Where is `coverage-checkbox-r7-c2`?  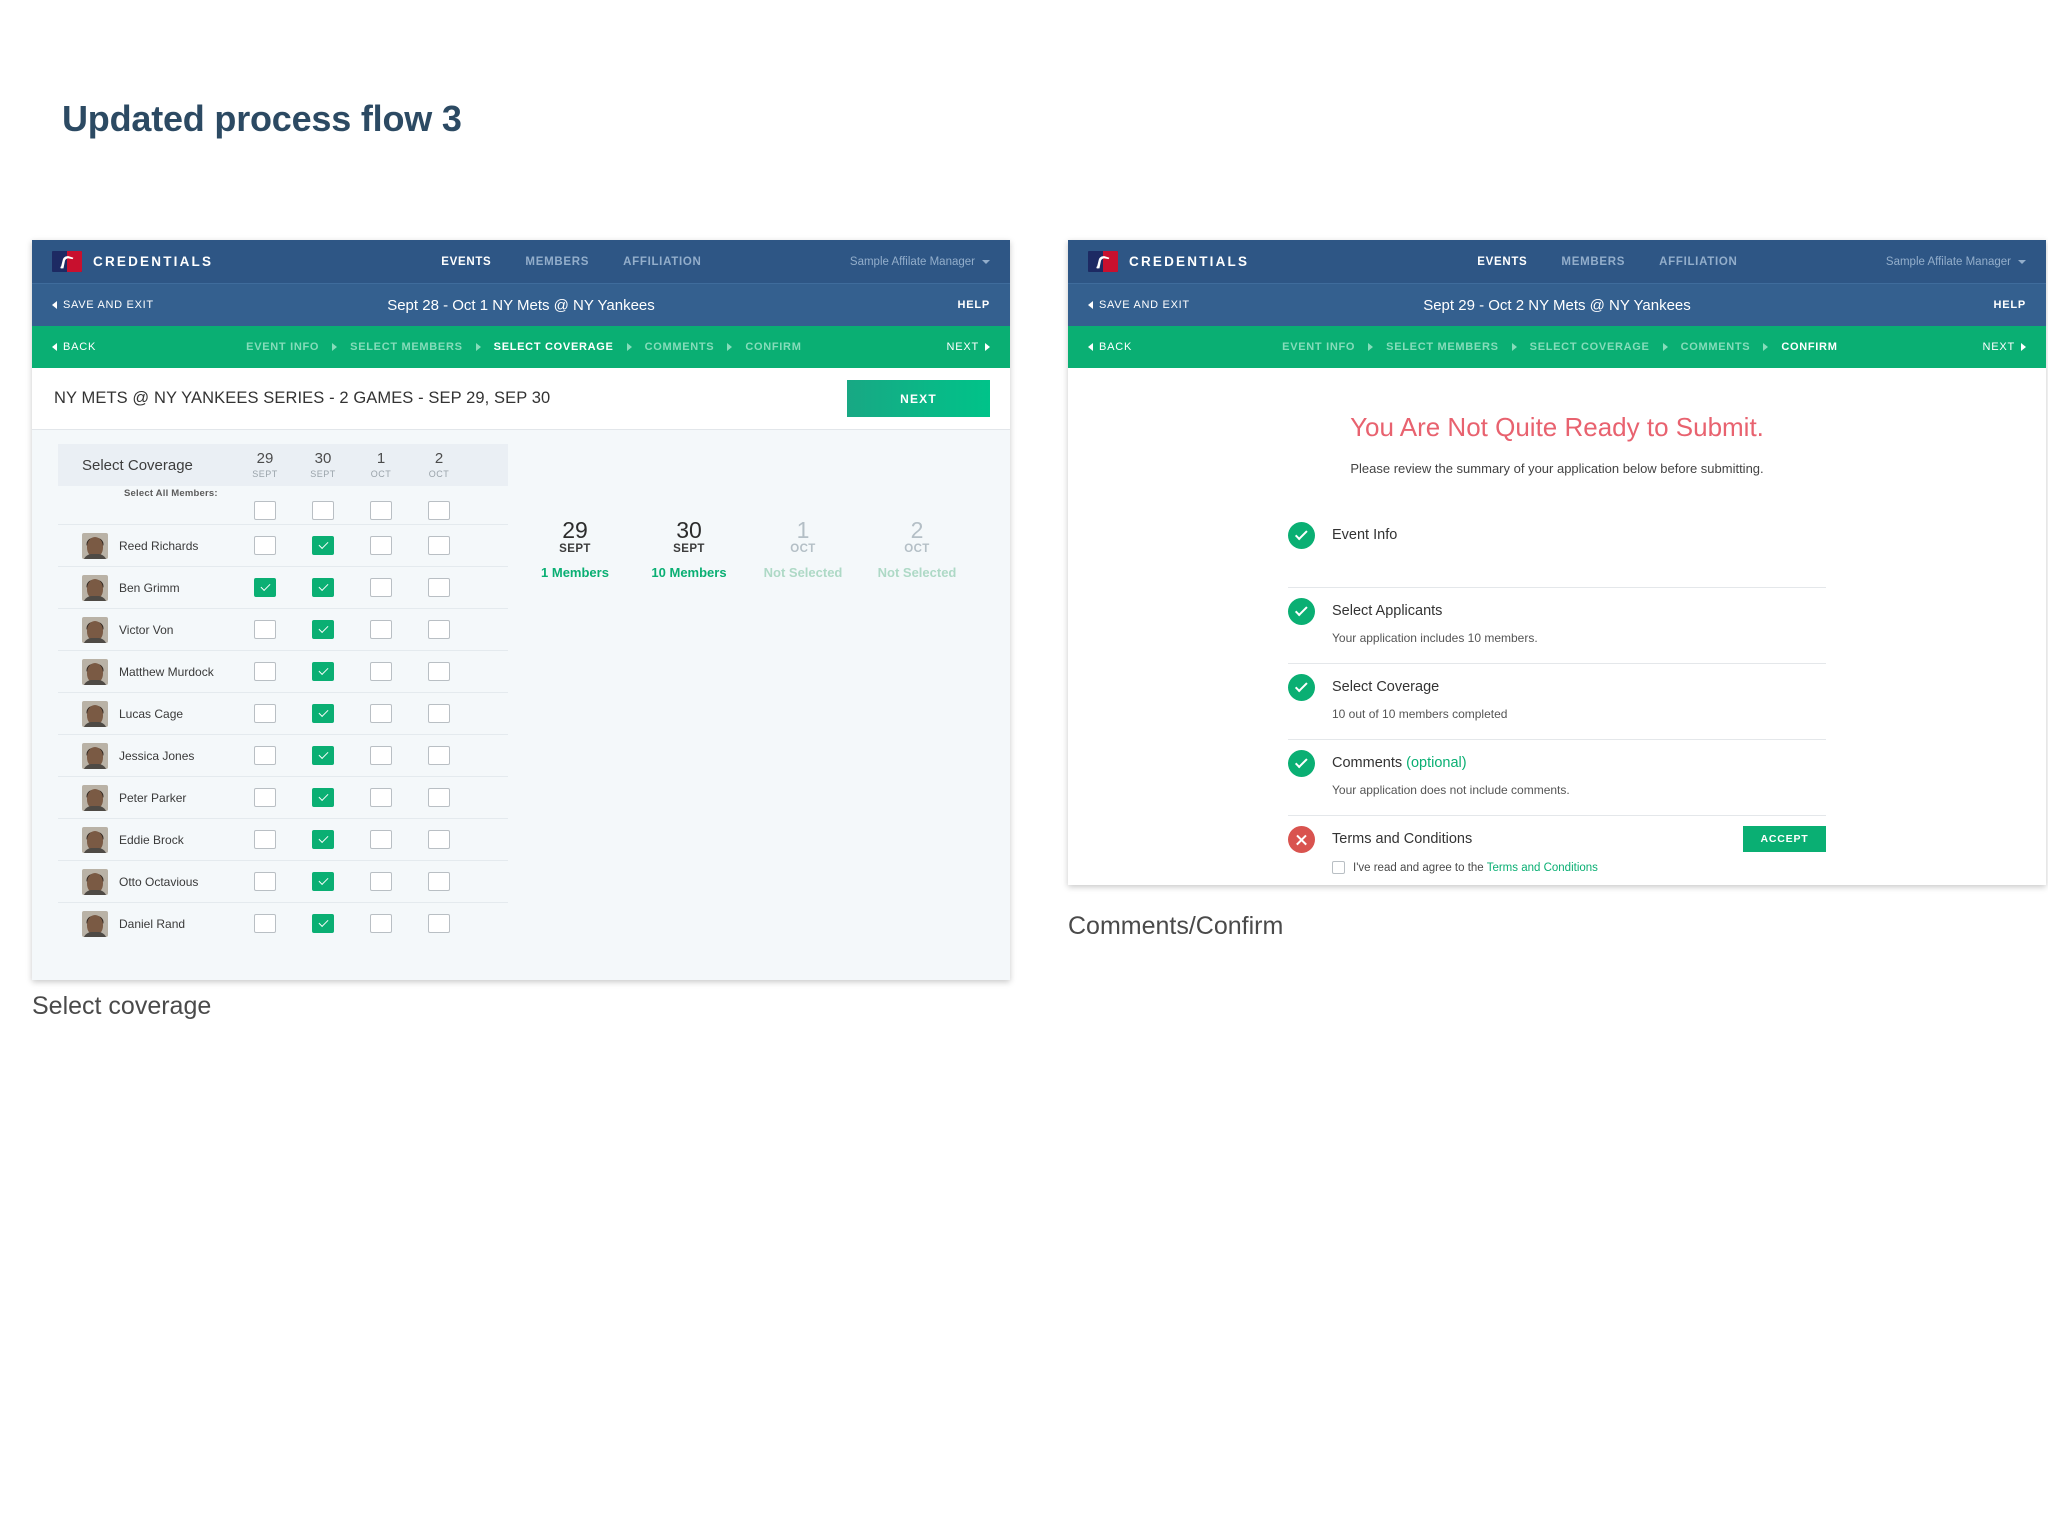 coverage-checkbox-r7-c2 is located at coordinates (381, 839).